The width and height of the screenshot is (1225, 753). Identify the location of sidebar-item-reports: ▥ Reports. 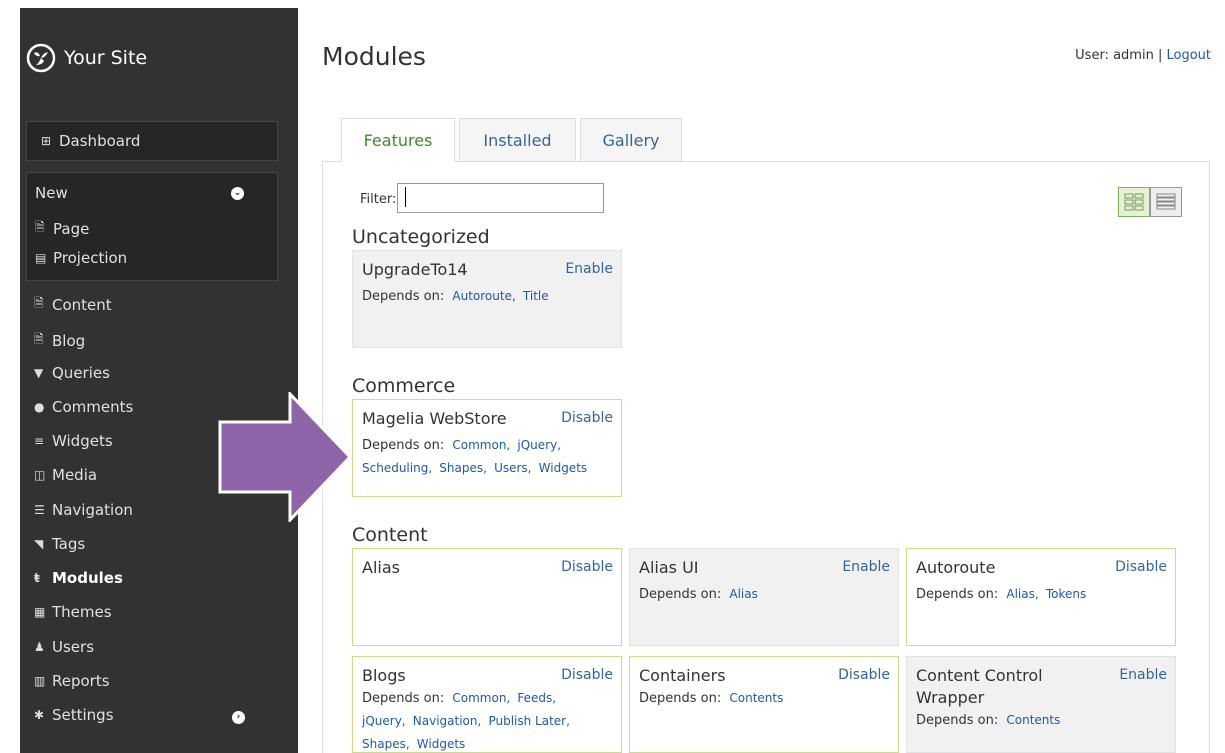
(72, 681).